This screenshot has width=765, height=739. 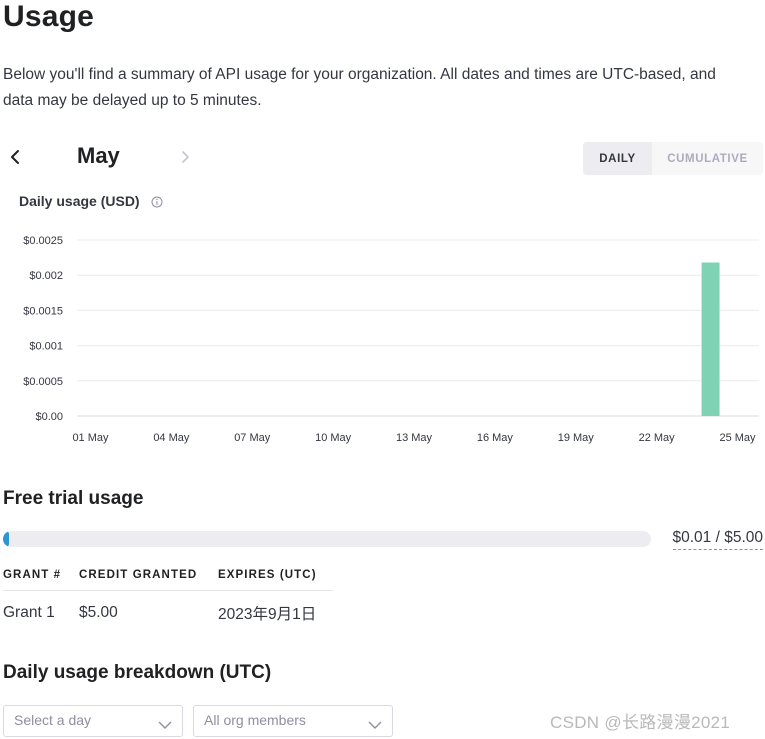 I want to click on y-tick-label: $0.0005, so click(x=43, y=382).